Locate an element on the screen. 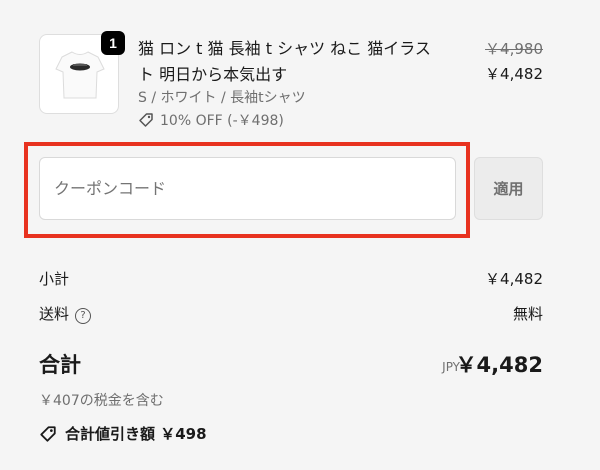 This screenshot has width=600, height=470. product-discount: 10% OFF (-￥498) is located at coordinates (211, 120).